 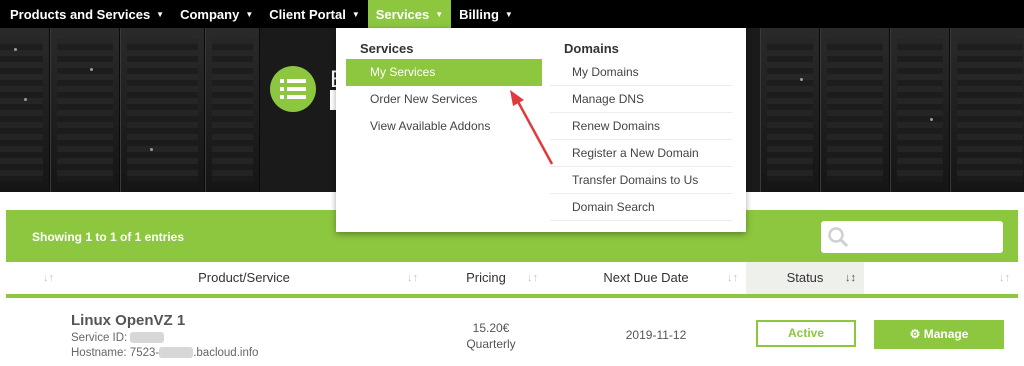 I want to click on column-header-due-date: Next Due Date ↓↑, so click(x=646, y=278).